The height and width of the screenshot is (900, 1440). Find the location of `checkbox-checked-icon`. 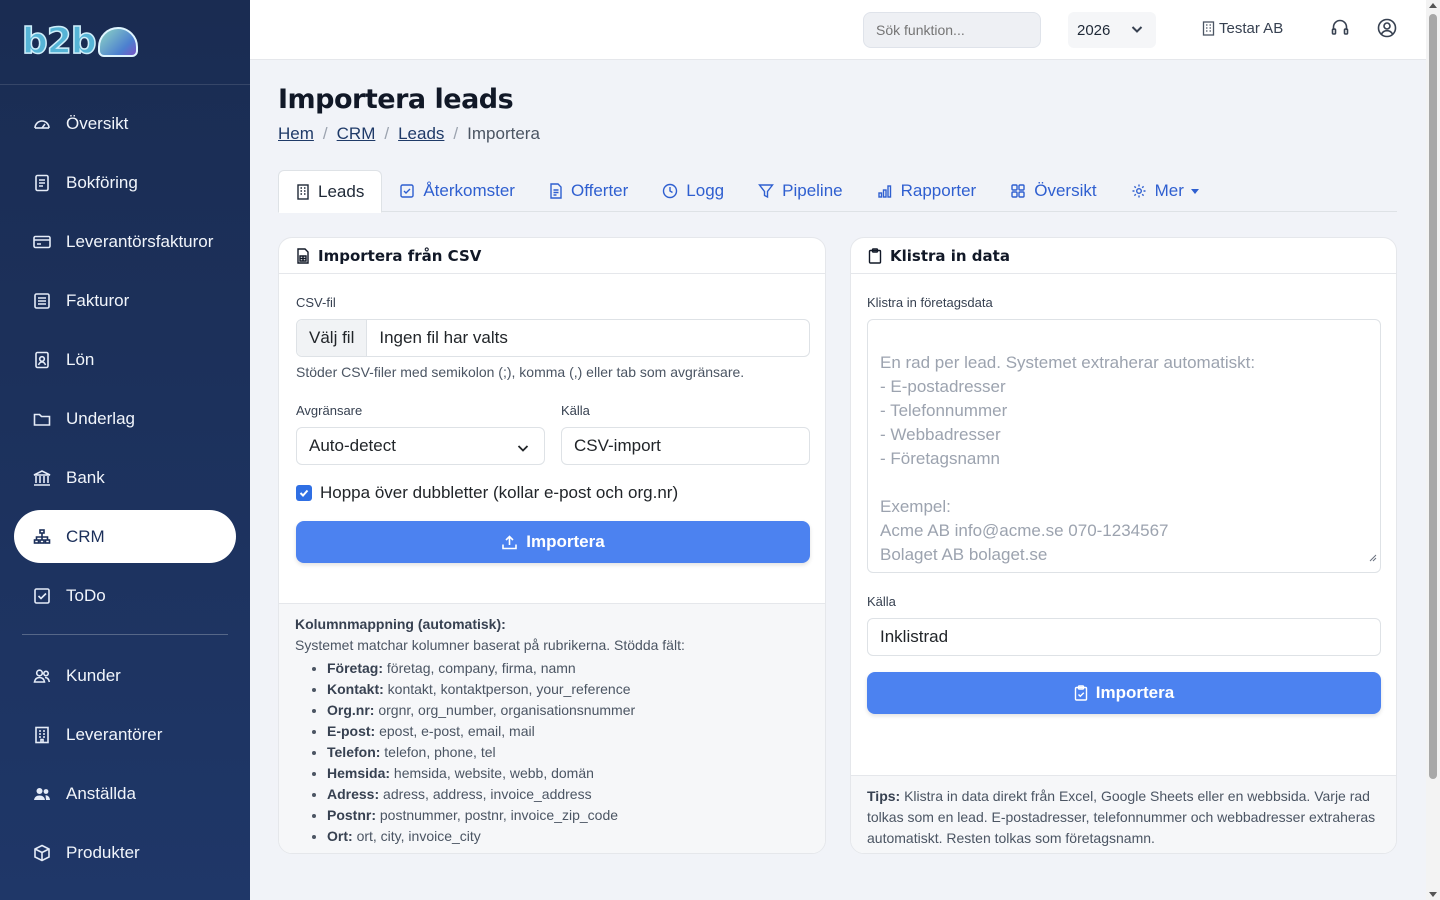

checkbox-checked-icon is located at coordinates (304, 493).